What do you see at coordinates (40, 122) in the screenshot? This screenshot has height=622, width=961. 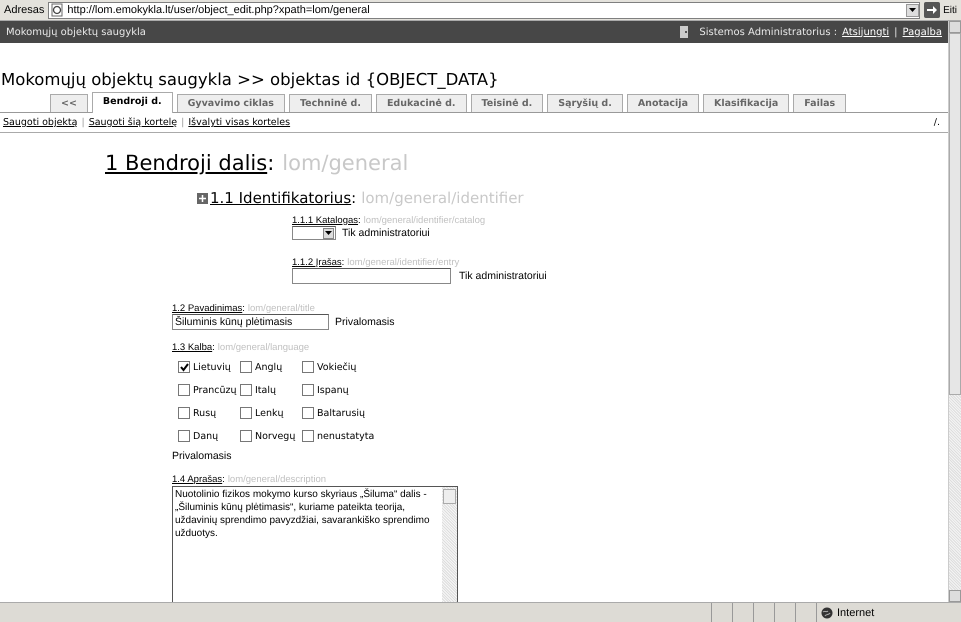 I see `action-link: Saugoti objektą` at bounding box center [40, 122].